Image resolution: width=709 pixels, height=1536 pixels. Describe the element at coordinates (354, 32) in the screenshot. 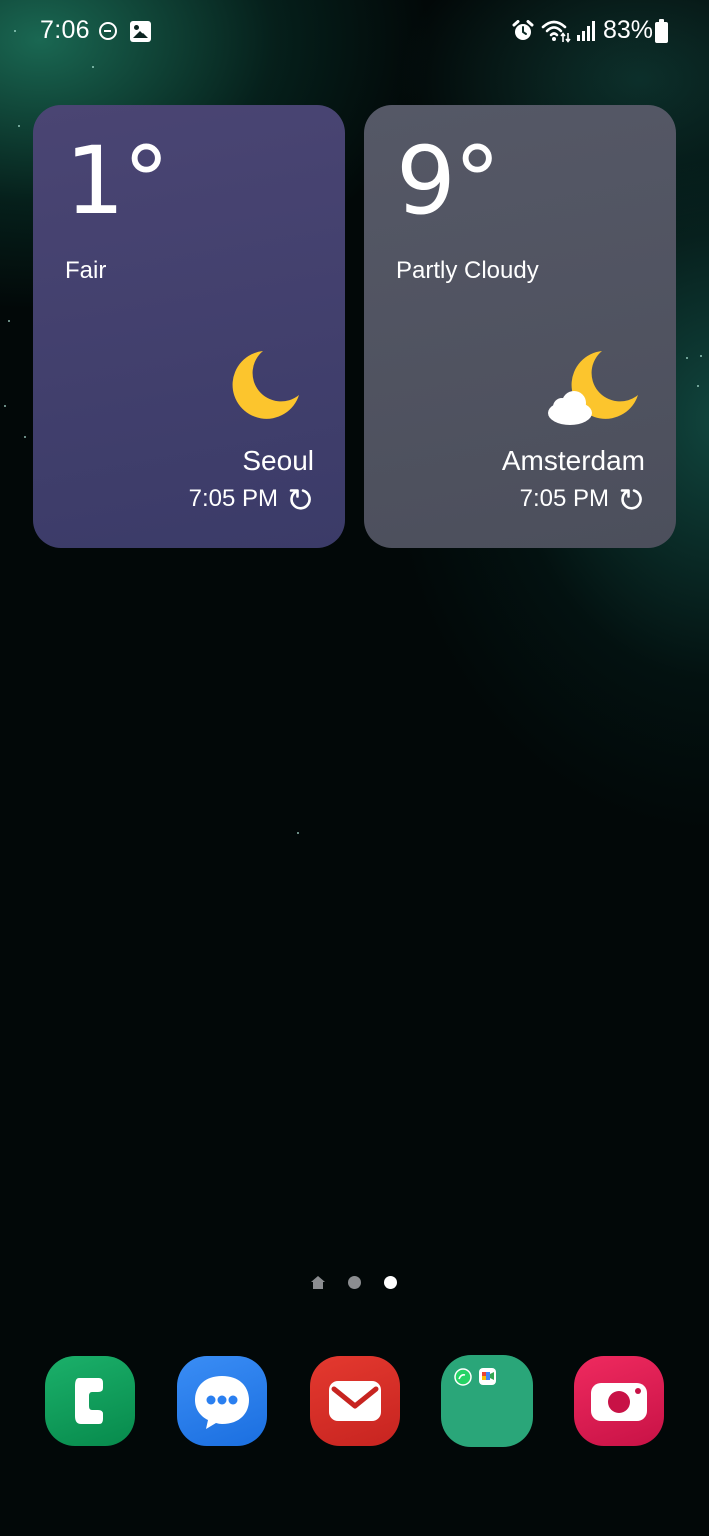

I see `status-bar: 7:06 83%` at that location.